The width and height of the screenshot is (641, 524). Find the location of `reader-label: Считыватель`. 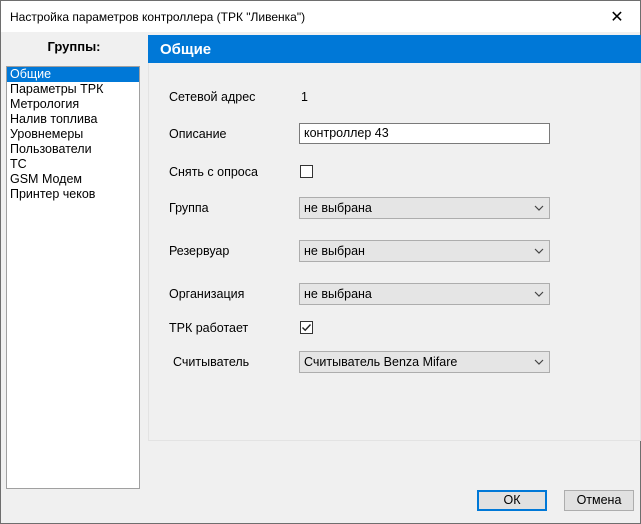

reader-label: Считыватель is located at coordinates (211, 362).